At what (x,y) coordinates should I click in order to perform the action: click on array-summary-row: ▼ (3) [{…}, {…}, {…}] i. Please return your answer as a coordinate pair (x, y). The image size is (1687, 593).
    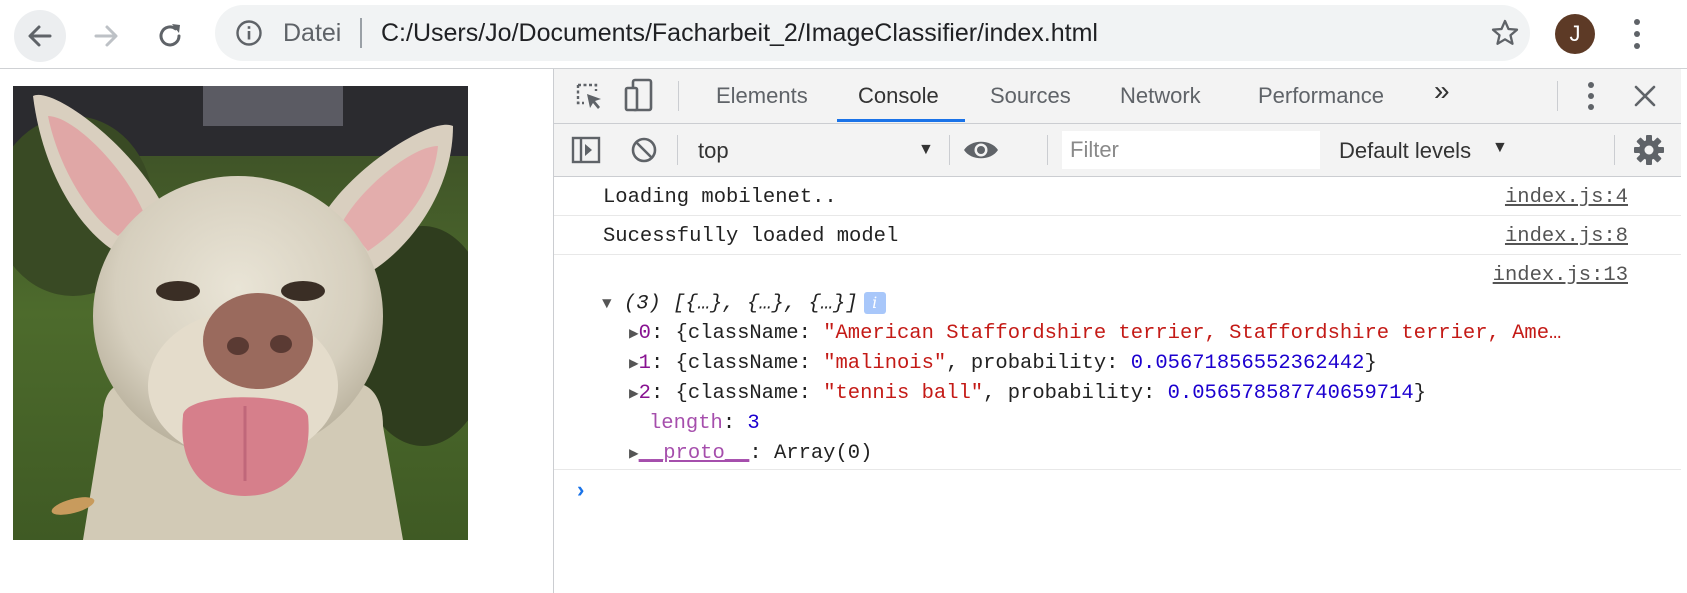
    Looking at the image, I should click on (744, 303).